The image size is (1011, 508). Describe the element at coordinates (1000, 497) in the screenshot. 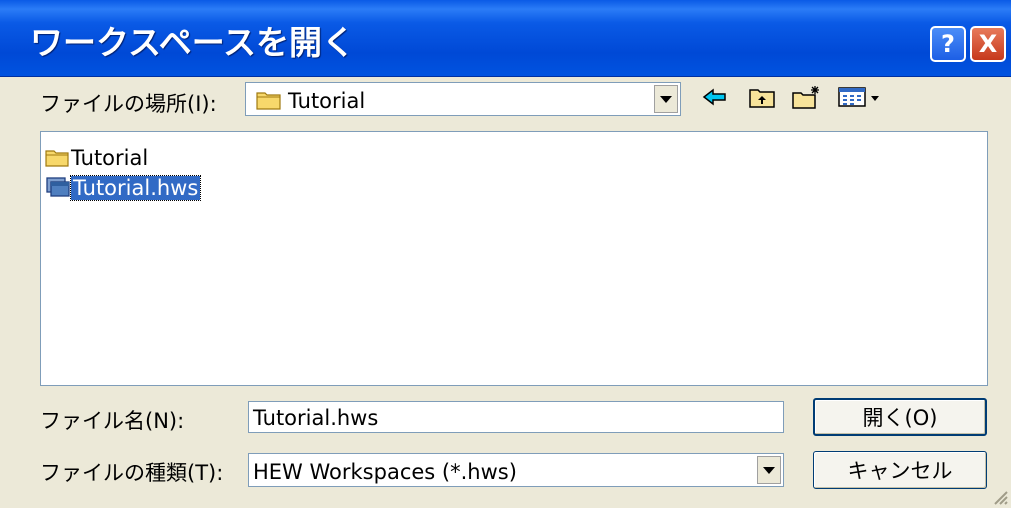

I see `resize-grip-icon` at that location.